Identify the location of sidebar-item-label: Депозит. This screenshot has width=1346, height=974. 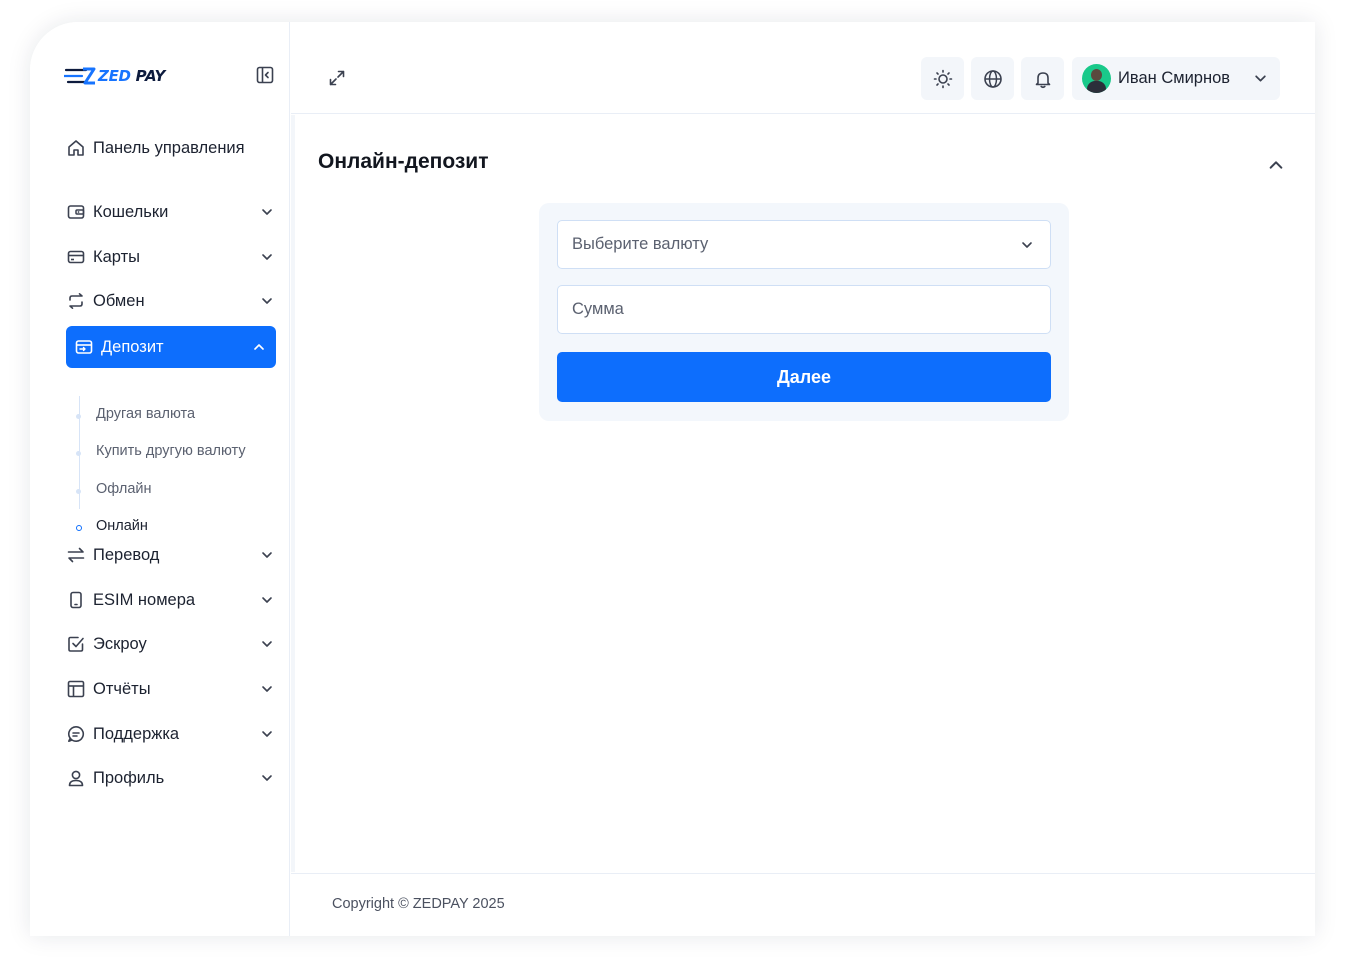
(132, 346).